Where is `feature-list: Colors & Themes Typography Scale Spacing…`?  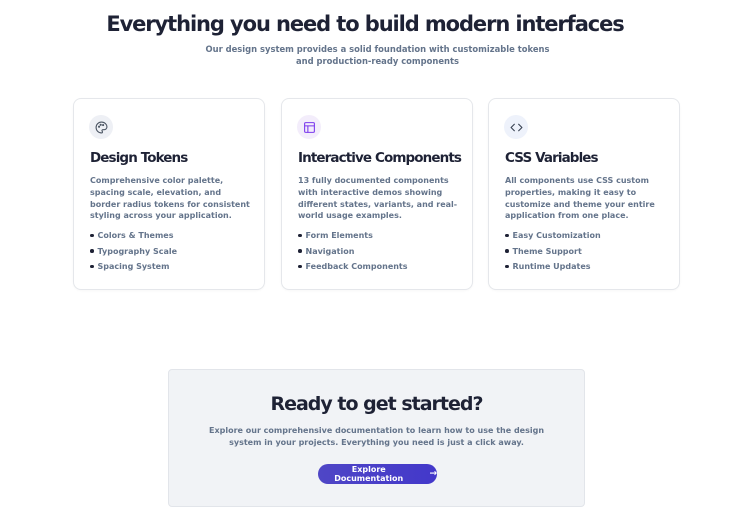 feature-list: Colors & Themes Typography Scale Spacing… is located at coordinates (133, 253).